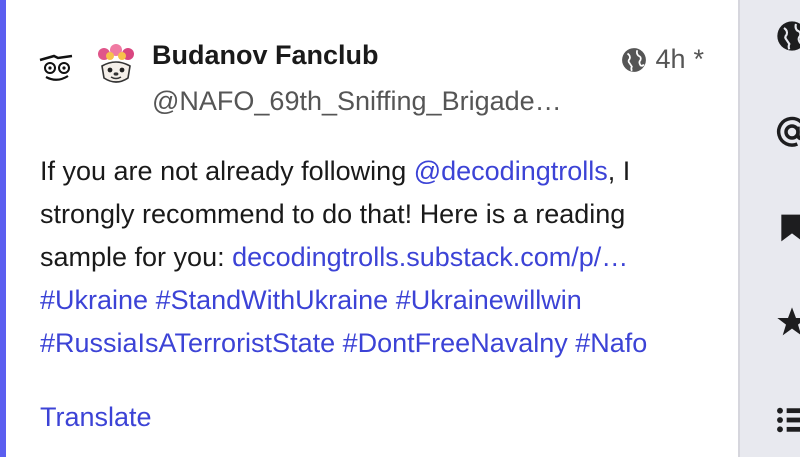 This screenshot has width=800, height=457. Describe the element at coordinates (511, 171) in the screenshot. I see `mention-link: @decodingtrolls` at that location.